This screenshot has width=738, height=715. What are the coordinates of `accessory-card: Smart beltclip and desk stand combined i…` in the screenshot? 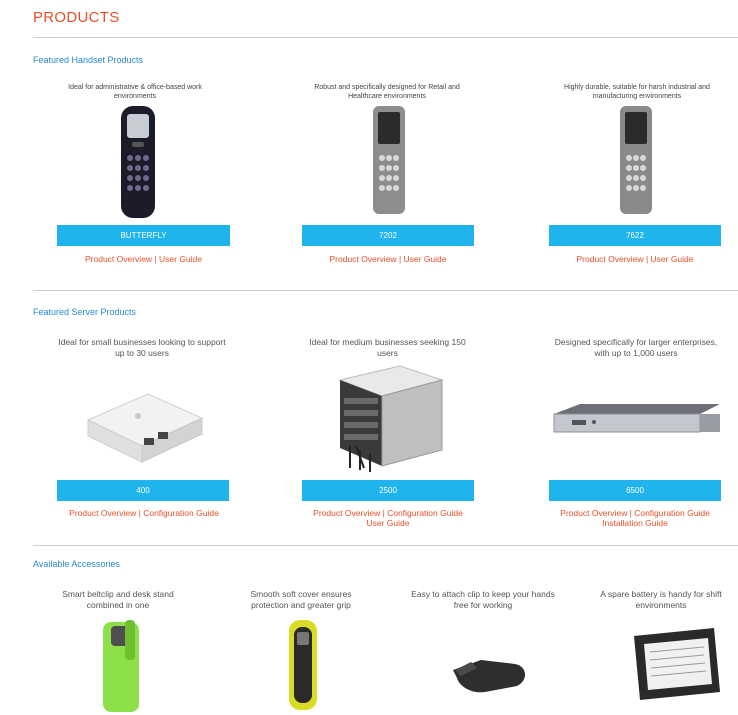 It's located at (118, 600).